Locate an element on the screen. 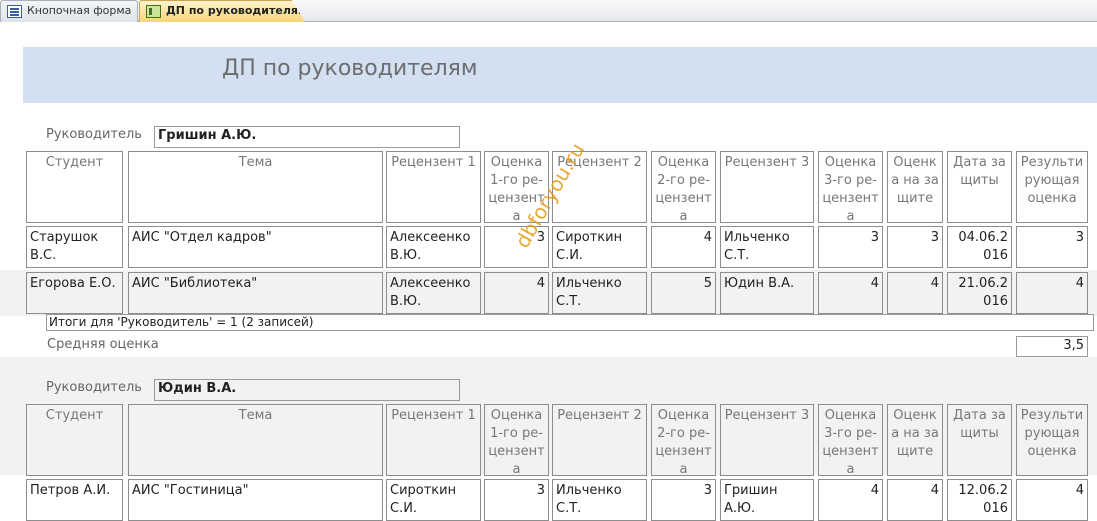 Image resolution: width=1097 pixels, height=521 pixels. report-header: ДП по руководителям is located at coordinates (560, 75).